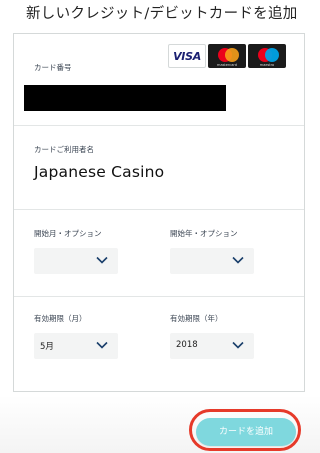 Image resolution: width=320 pixels, height=453 pixels. I want to click on card-number-input, so click(125, 98).